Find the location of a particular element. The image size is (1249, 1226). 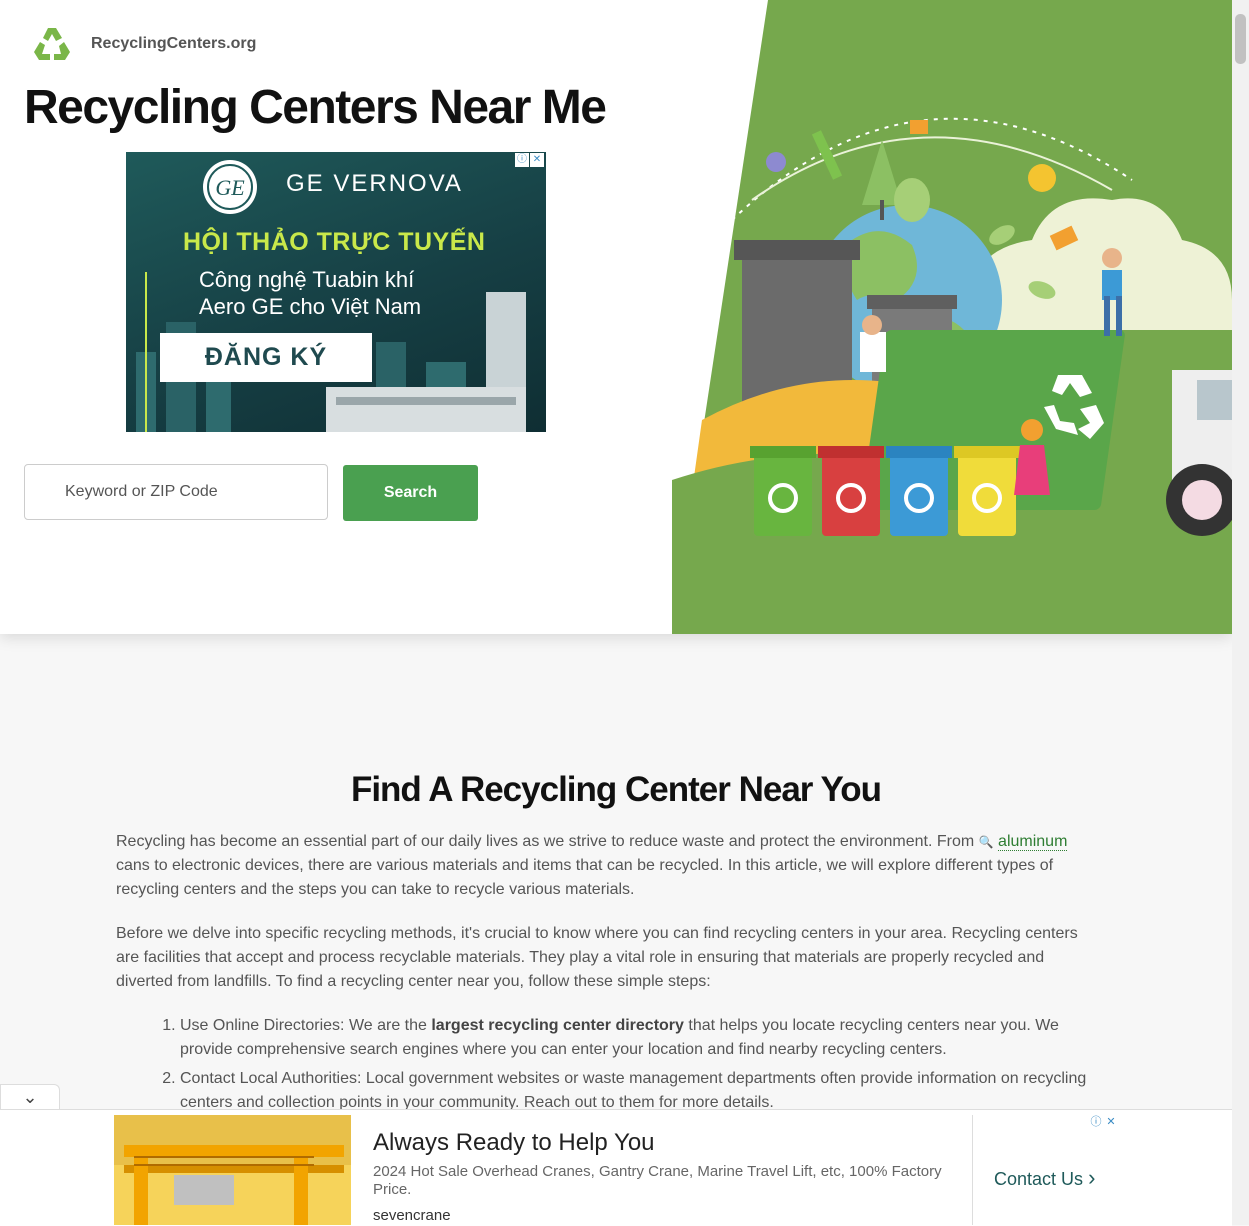

ad-accent-line is located at coordinates (146, 352).